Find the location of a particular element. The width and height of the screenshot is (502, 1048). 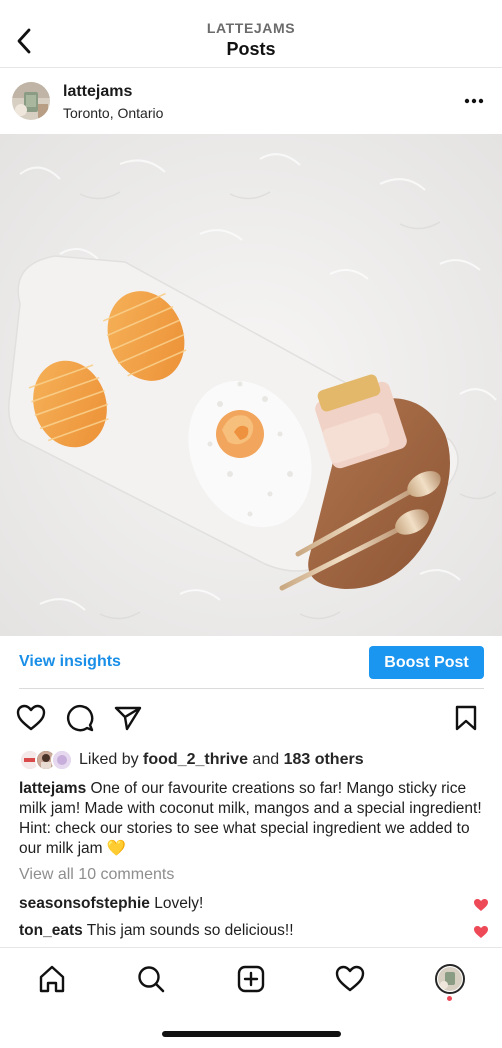

likes-summary: Liked by food_2_thrive and 183 others is located at coordinates (221, 760).